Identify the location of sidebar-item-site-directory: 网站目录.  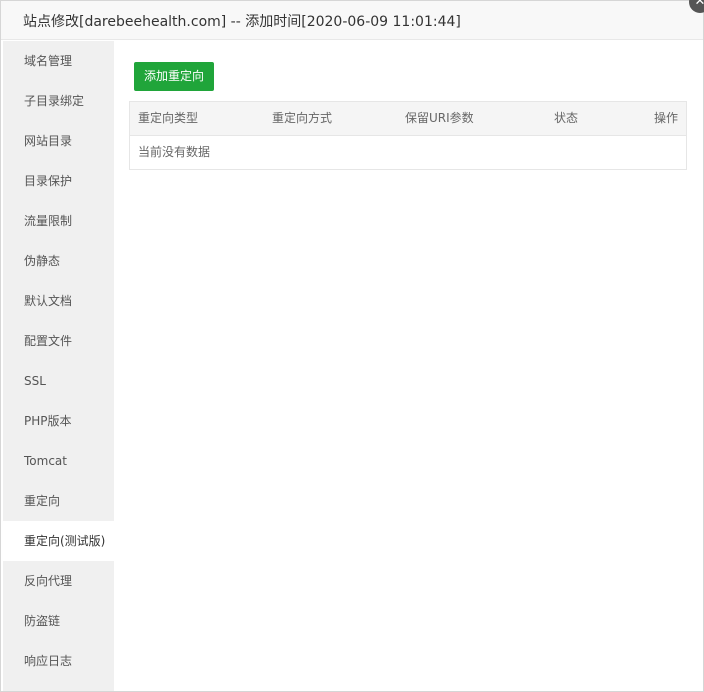
(58, 141).